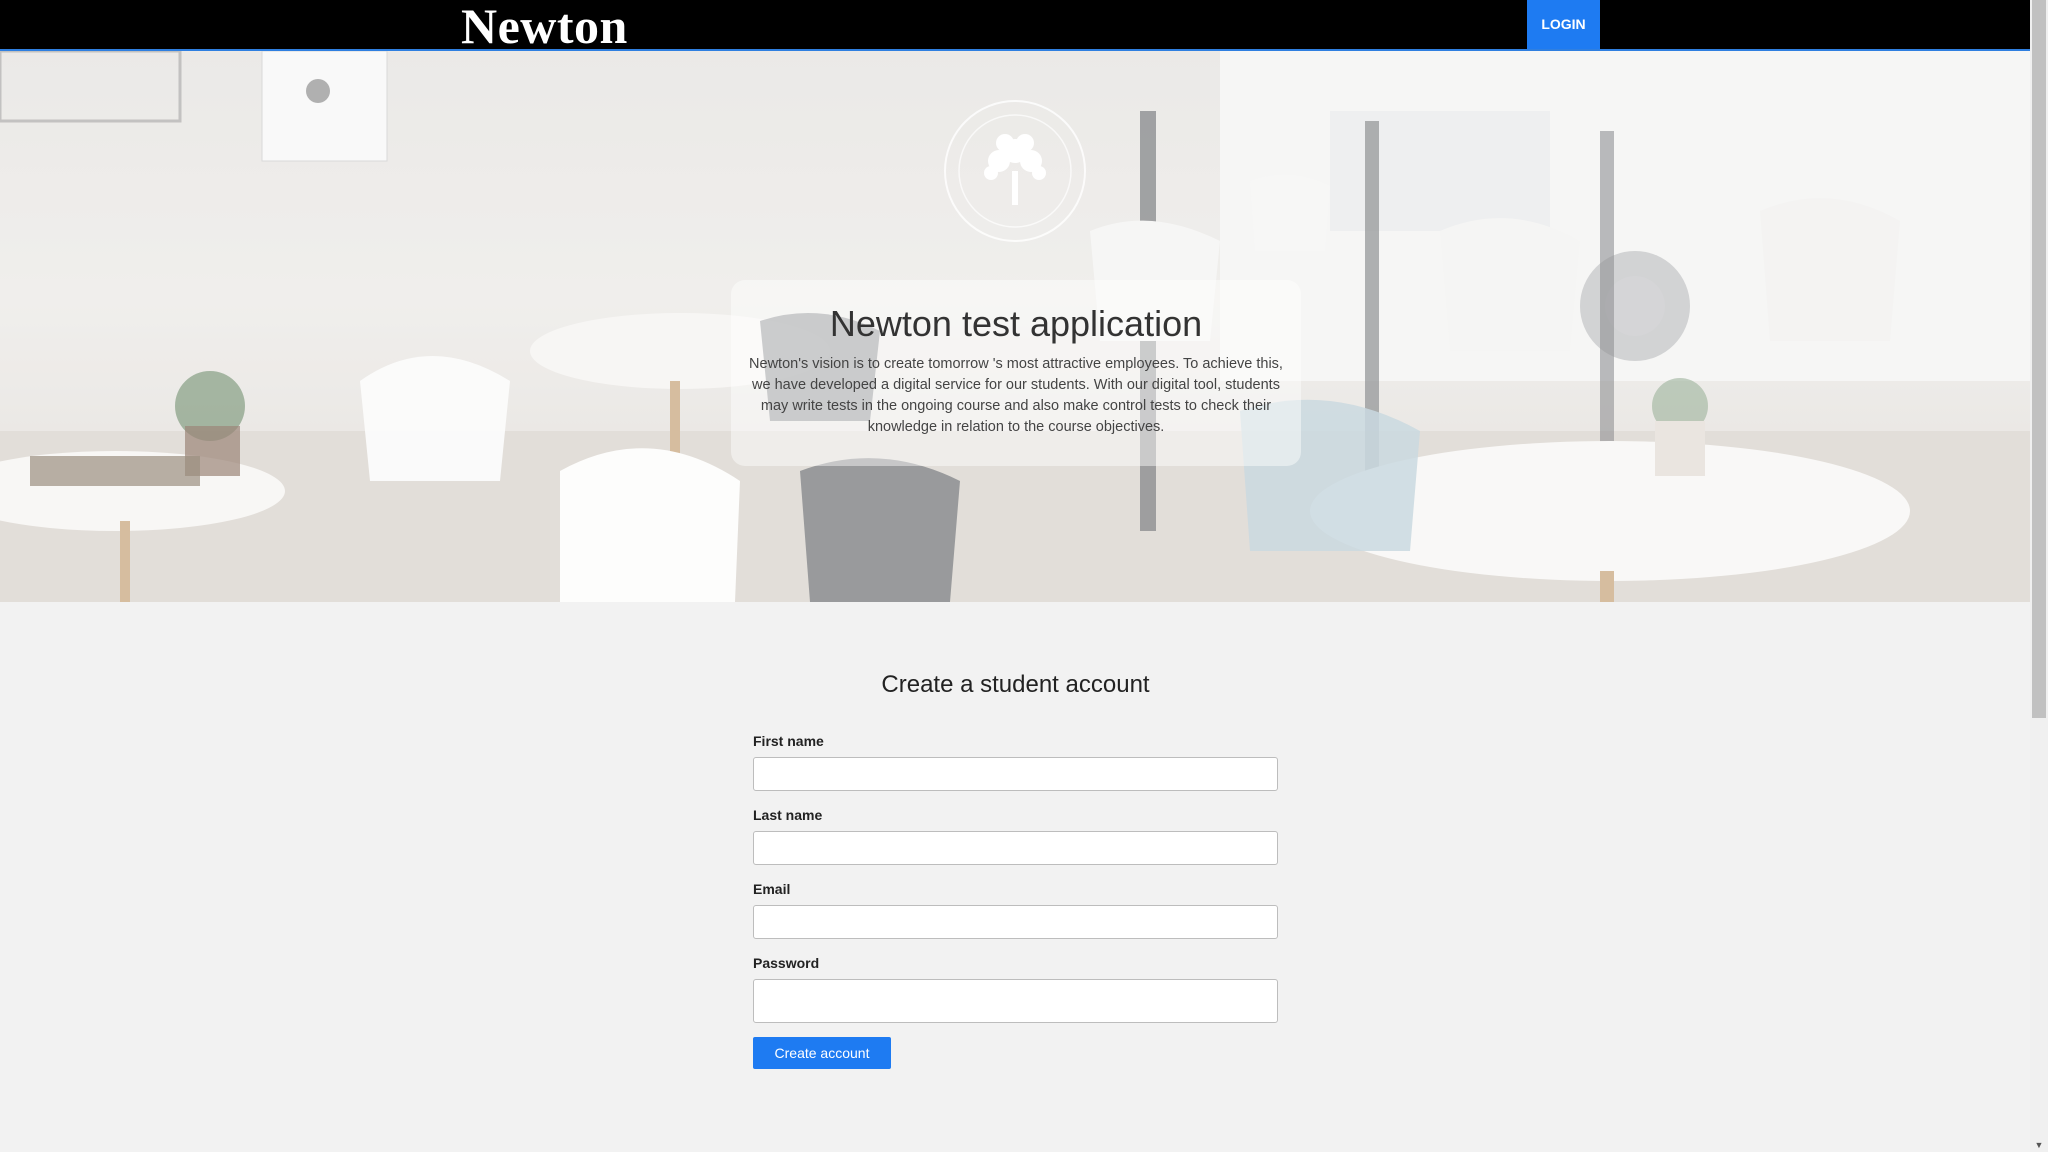 The width and height of the screenshot is (2048, 1152). Describe the element at coordinates (1015, 25) in the screenshot. I see `top-navbar: Newton LOGIN` at that location.